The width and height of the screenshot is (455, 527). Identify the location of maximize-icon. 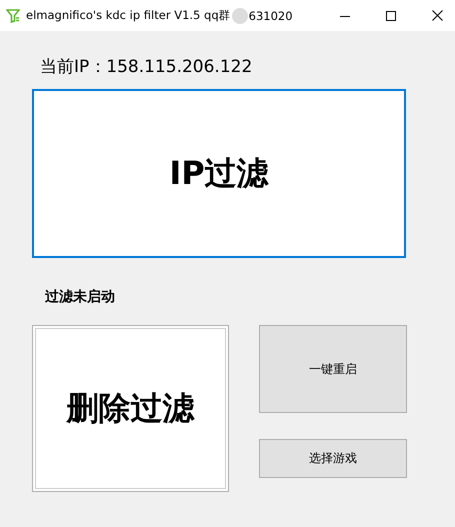
(391, 15).